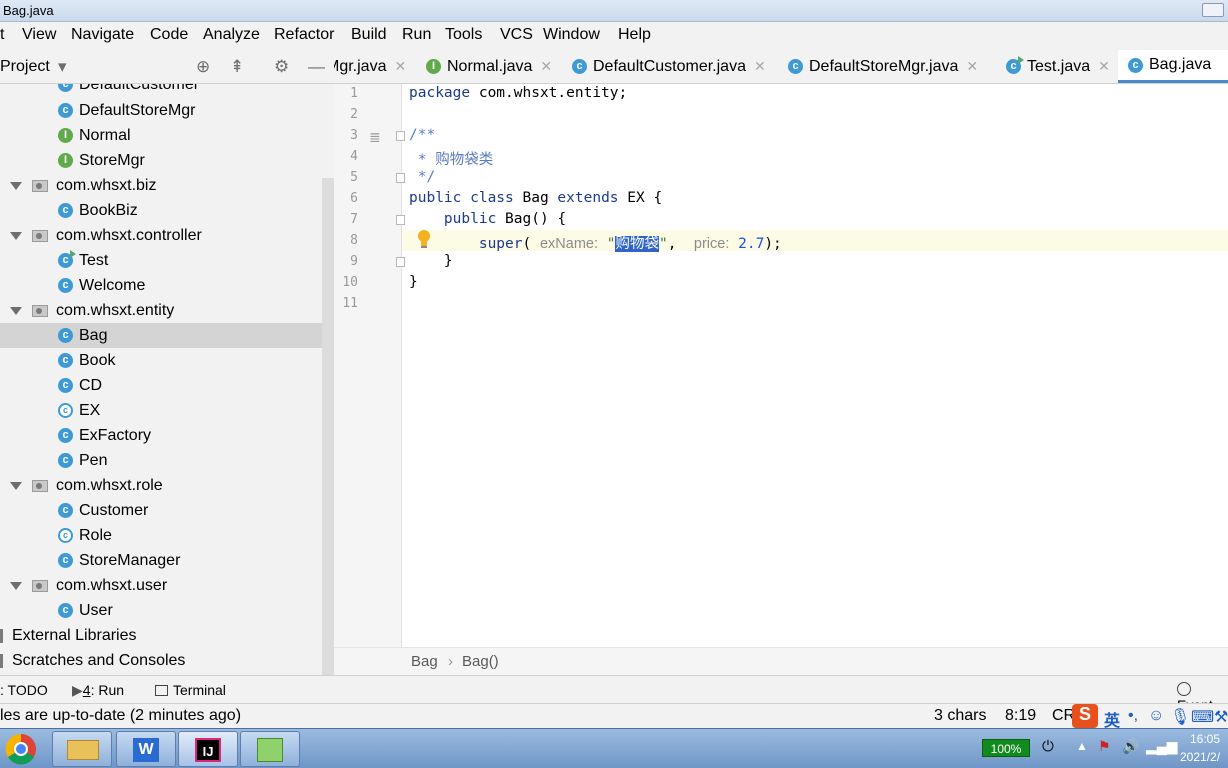 The width and height of the screenshot is (1228, 768). Describe the element at coordinates (167, 235) in the screenshot. I see `tree-package-controller: com.whsxt.controller` at that location.